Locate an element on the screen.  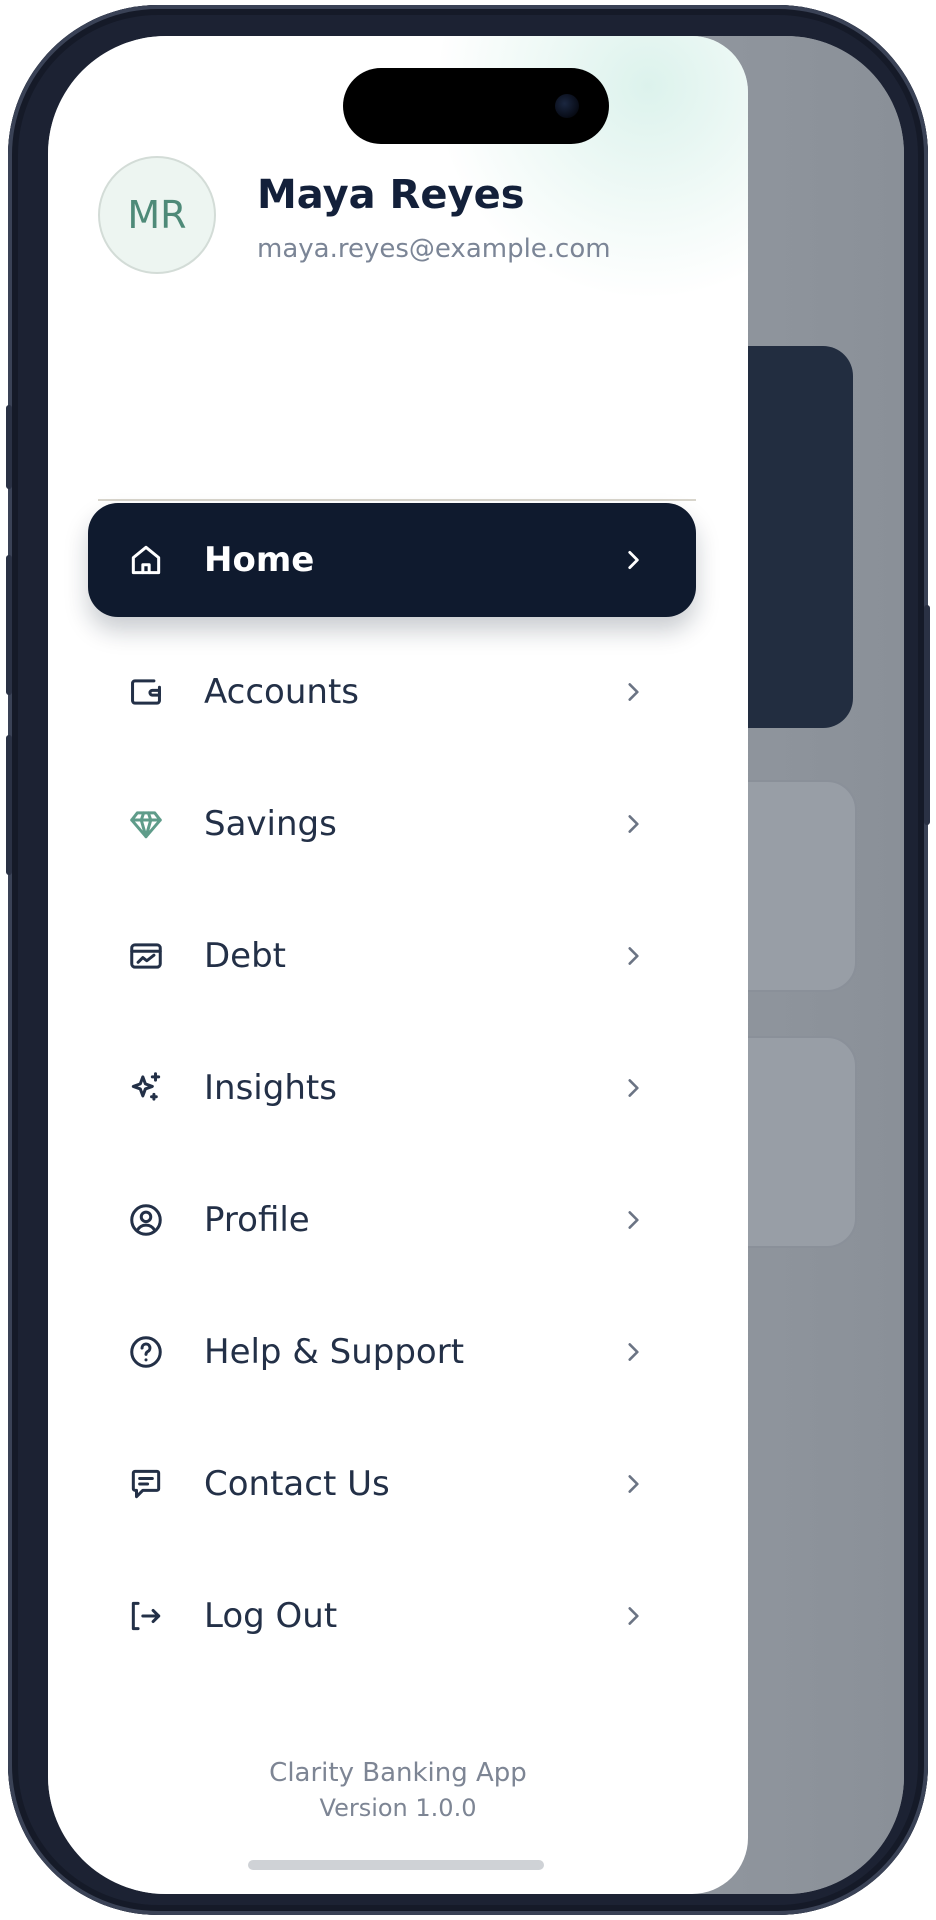
divider is located at coordinates (397, 500).